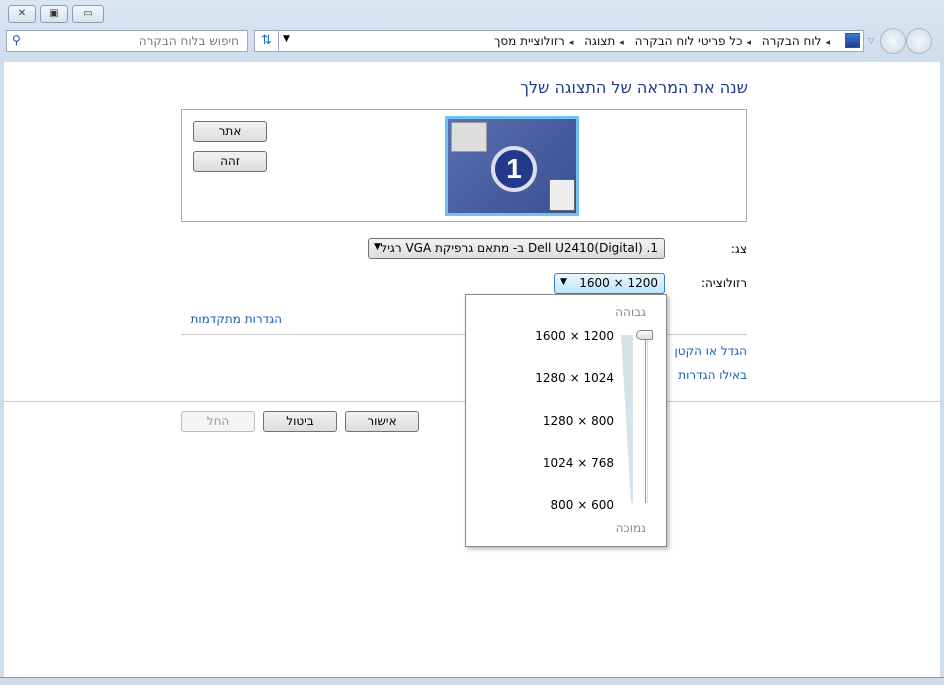 Image resolution: width=944 pixels, height=685 pixels. Describe the element at coordinates (127, 41) in the screenshot. I see `search-input: ⚲ חיפוש בלוח הבקרה` at that location.